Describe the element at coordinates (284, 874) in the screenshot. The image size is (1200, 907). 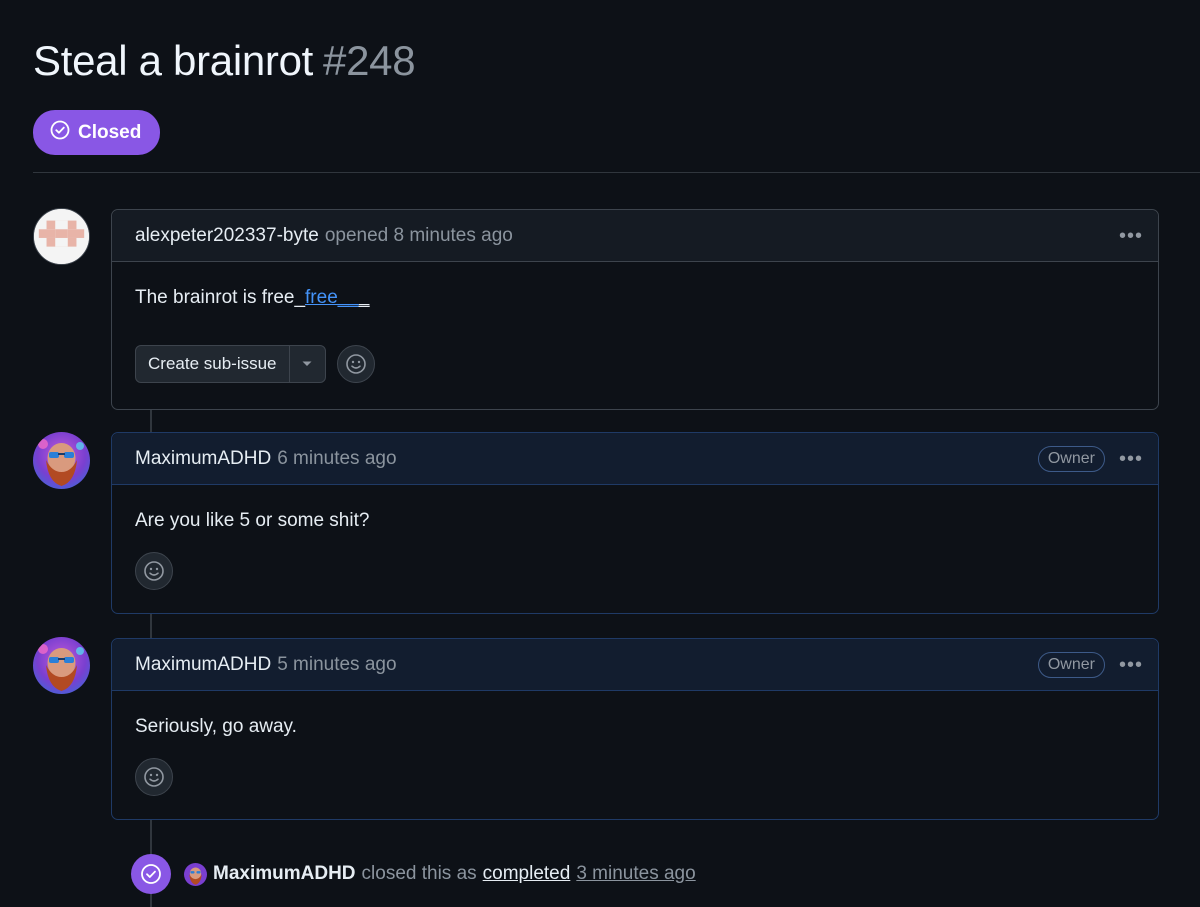
I see `event-author: MaximumADHD` at that location.